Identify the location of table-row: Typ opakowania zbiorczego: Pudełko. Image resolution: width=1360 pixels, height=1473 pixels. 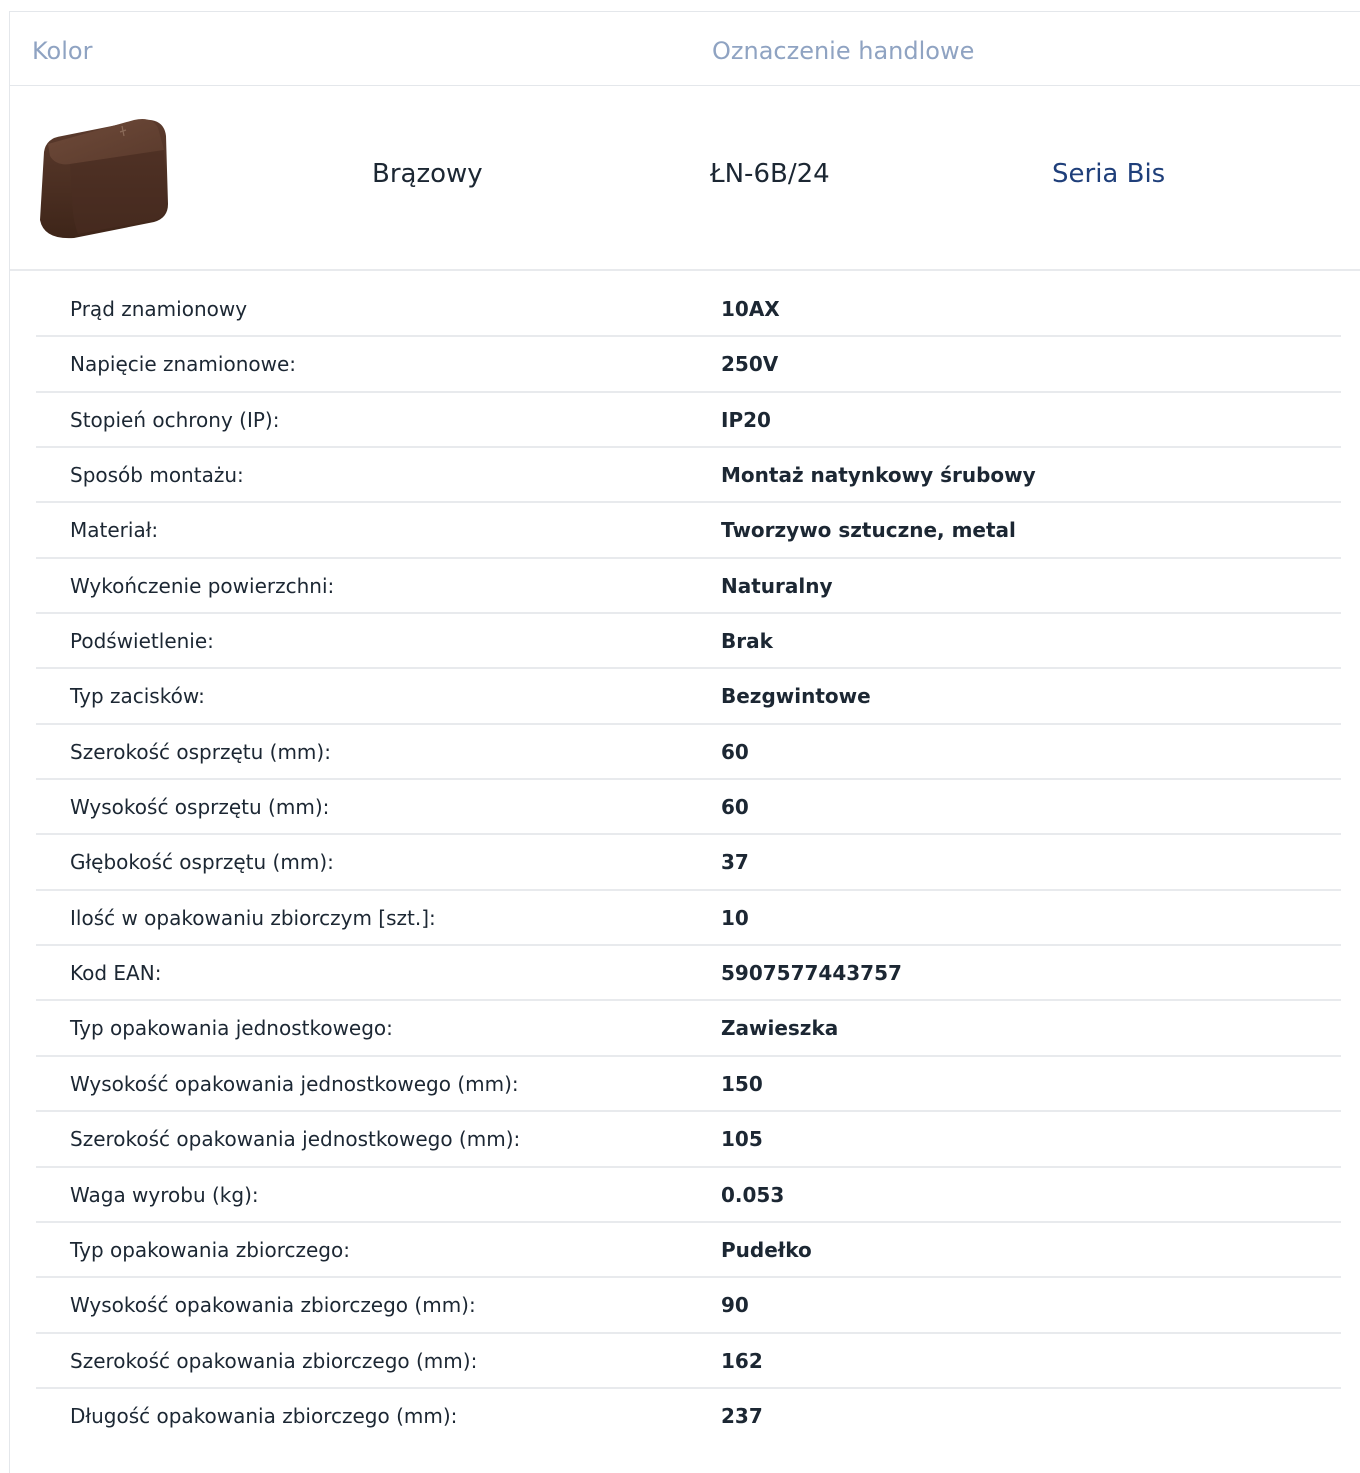
(688, 1251).